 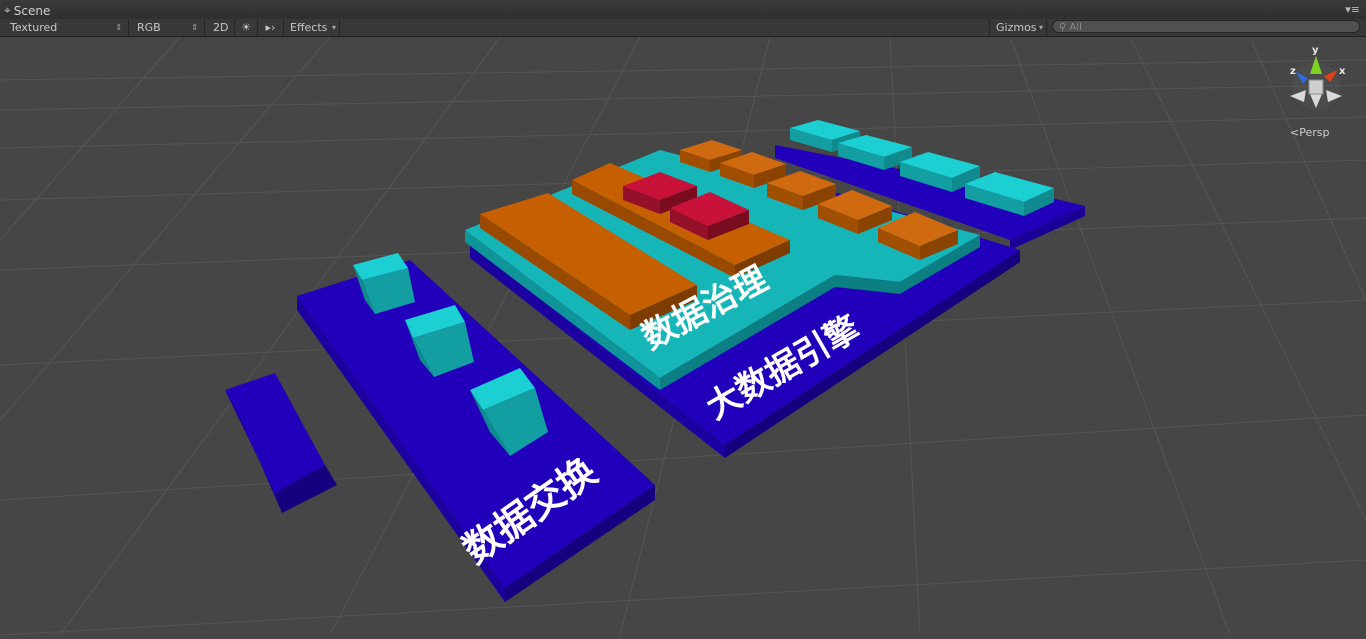 I want to click on sun-icon: ☀, so click(x=246, y=27).